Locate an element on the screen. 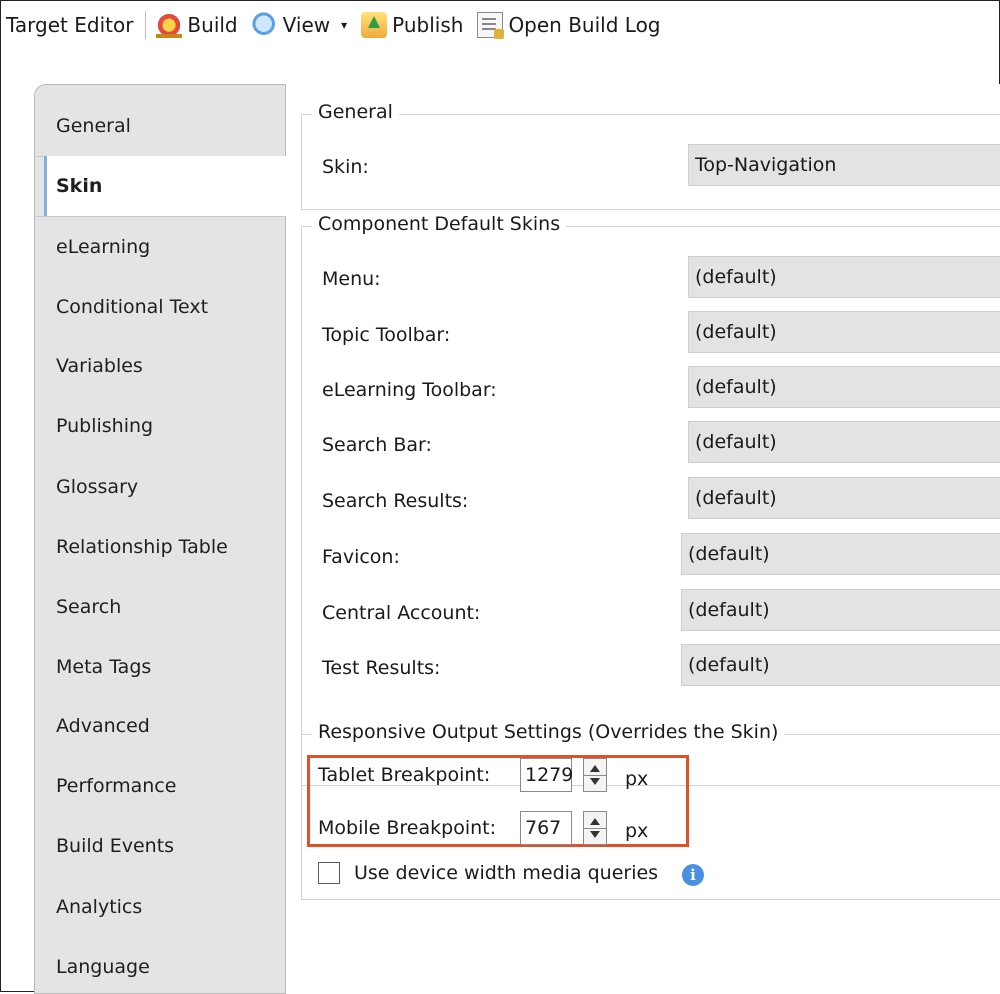 The width and height of the screenshot is (1000, 994). build-button: Build is located at coordinates (197, 25).